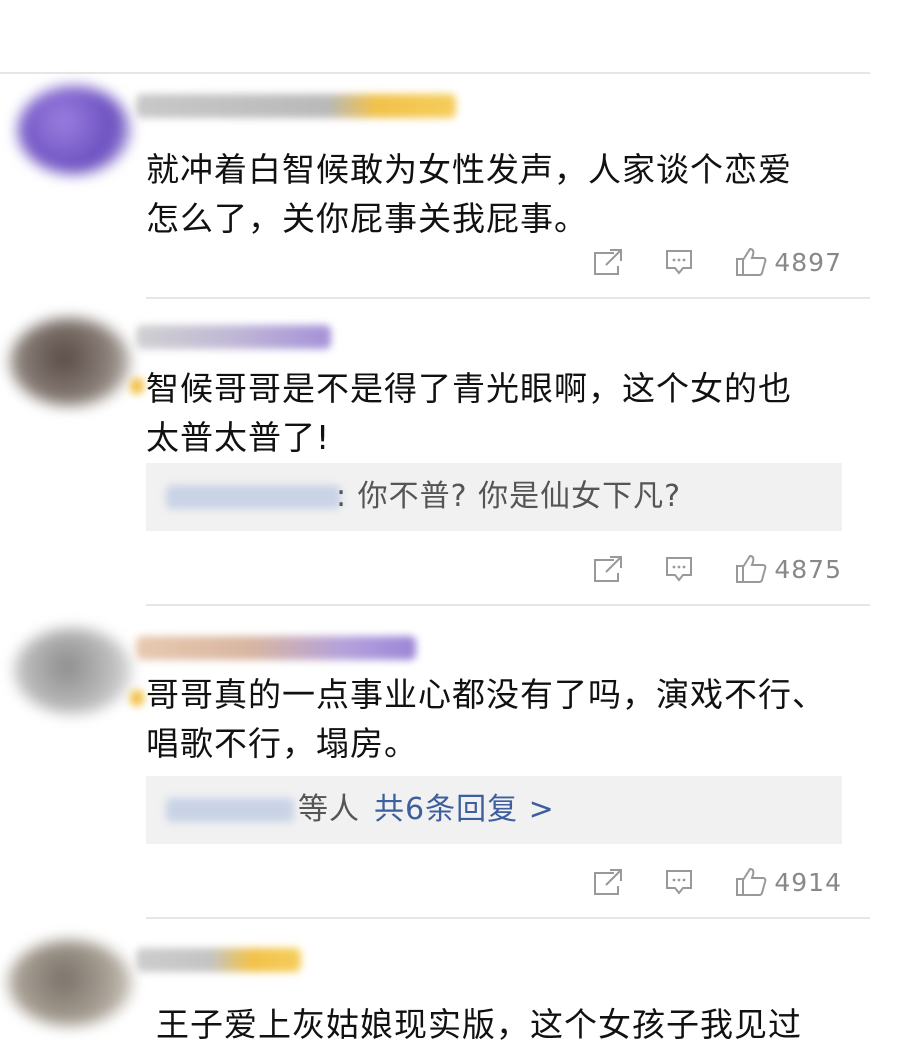 The image size is (900, 1043). I want to click on reply-box: 等人 共6条回复 >, so click(494, 810).